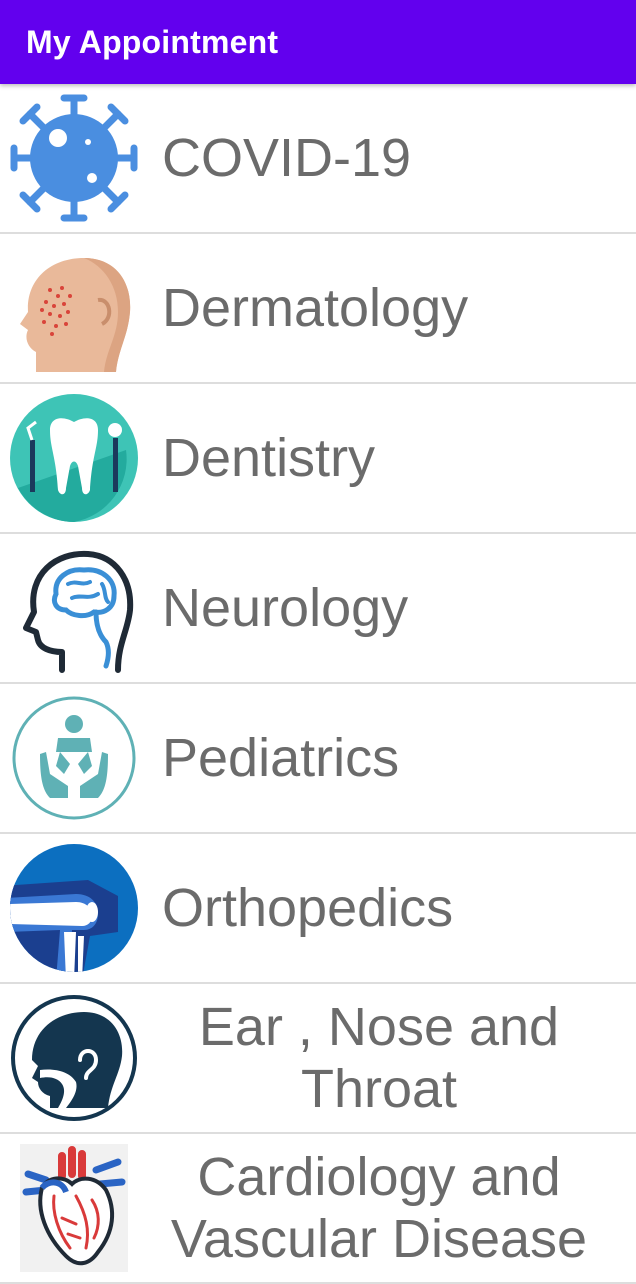 The width and height of the screenshot is (636, 1284). I want to click on ent-head-icon, so click(74, 1058).